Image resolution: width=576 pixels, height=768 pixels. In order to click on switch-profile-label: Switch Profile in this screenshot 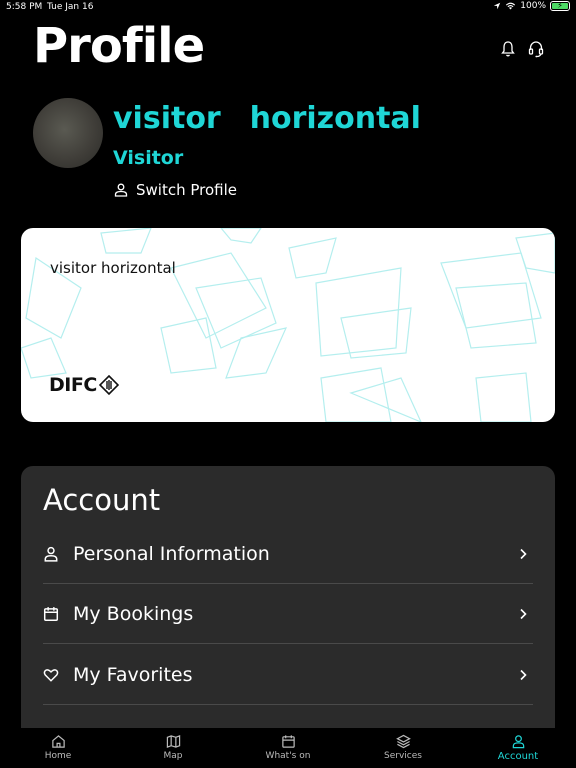, I will do `click(187, 190)`.